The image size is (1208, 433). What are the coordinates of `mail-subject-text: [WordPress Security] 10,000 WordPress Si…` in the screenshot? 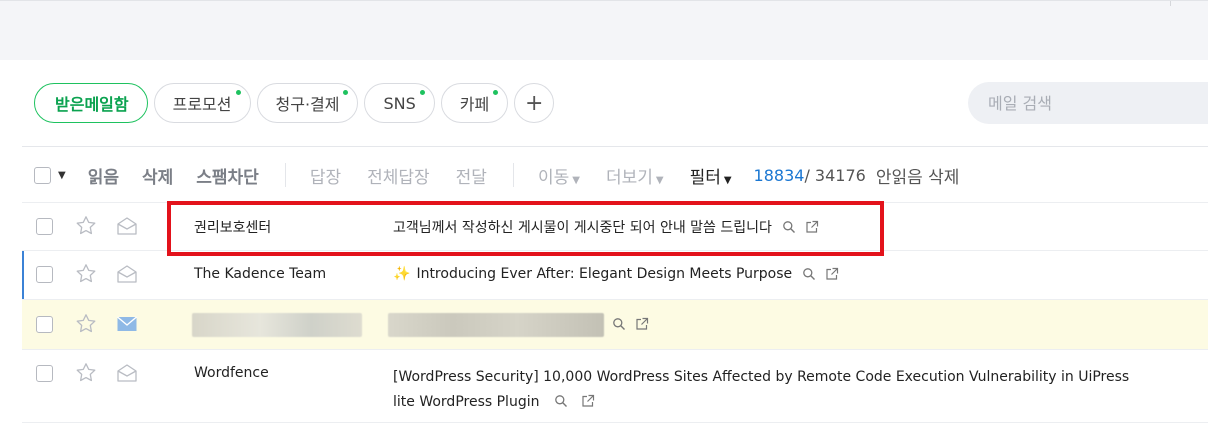 It's located at (761, 389).